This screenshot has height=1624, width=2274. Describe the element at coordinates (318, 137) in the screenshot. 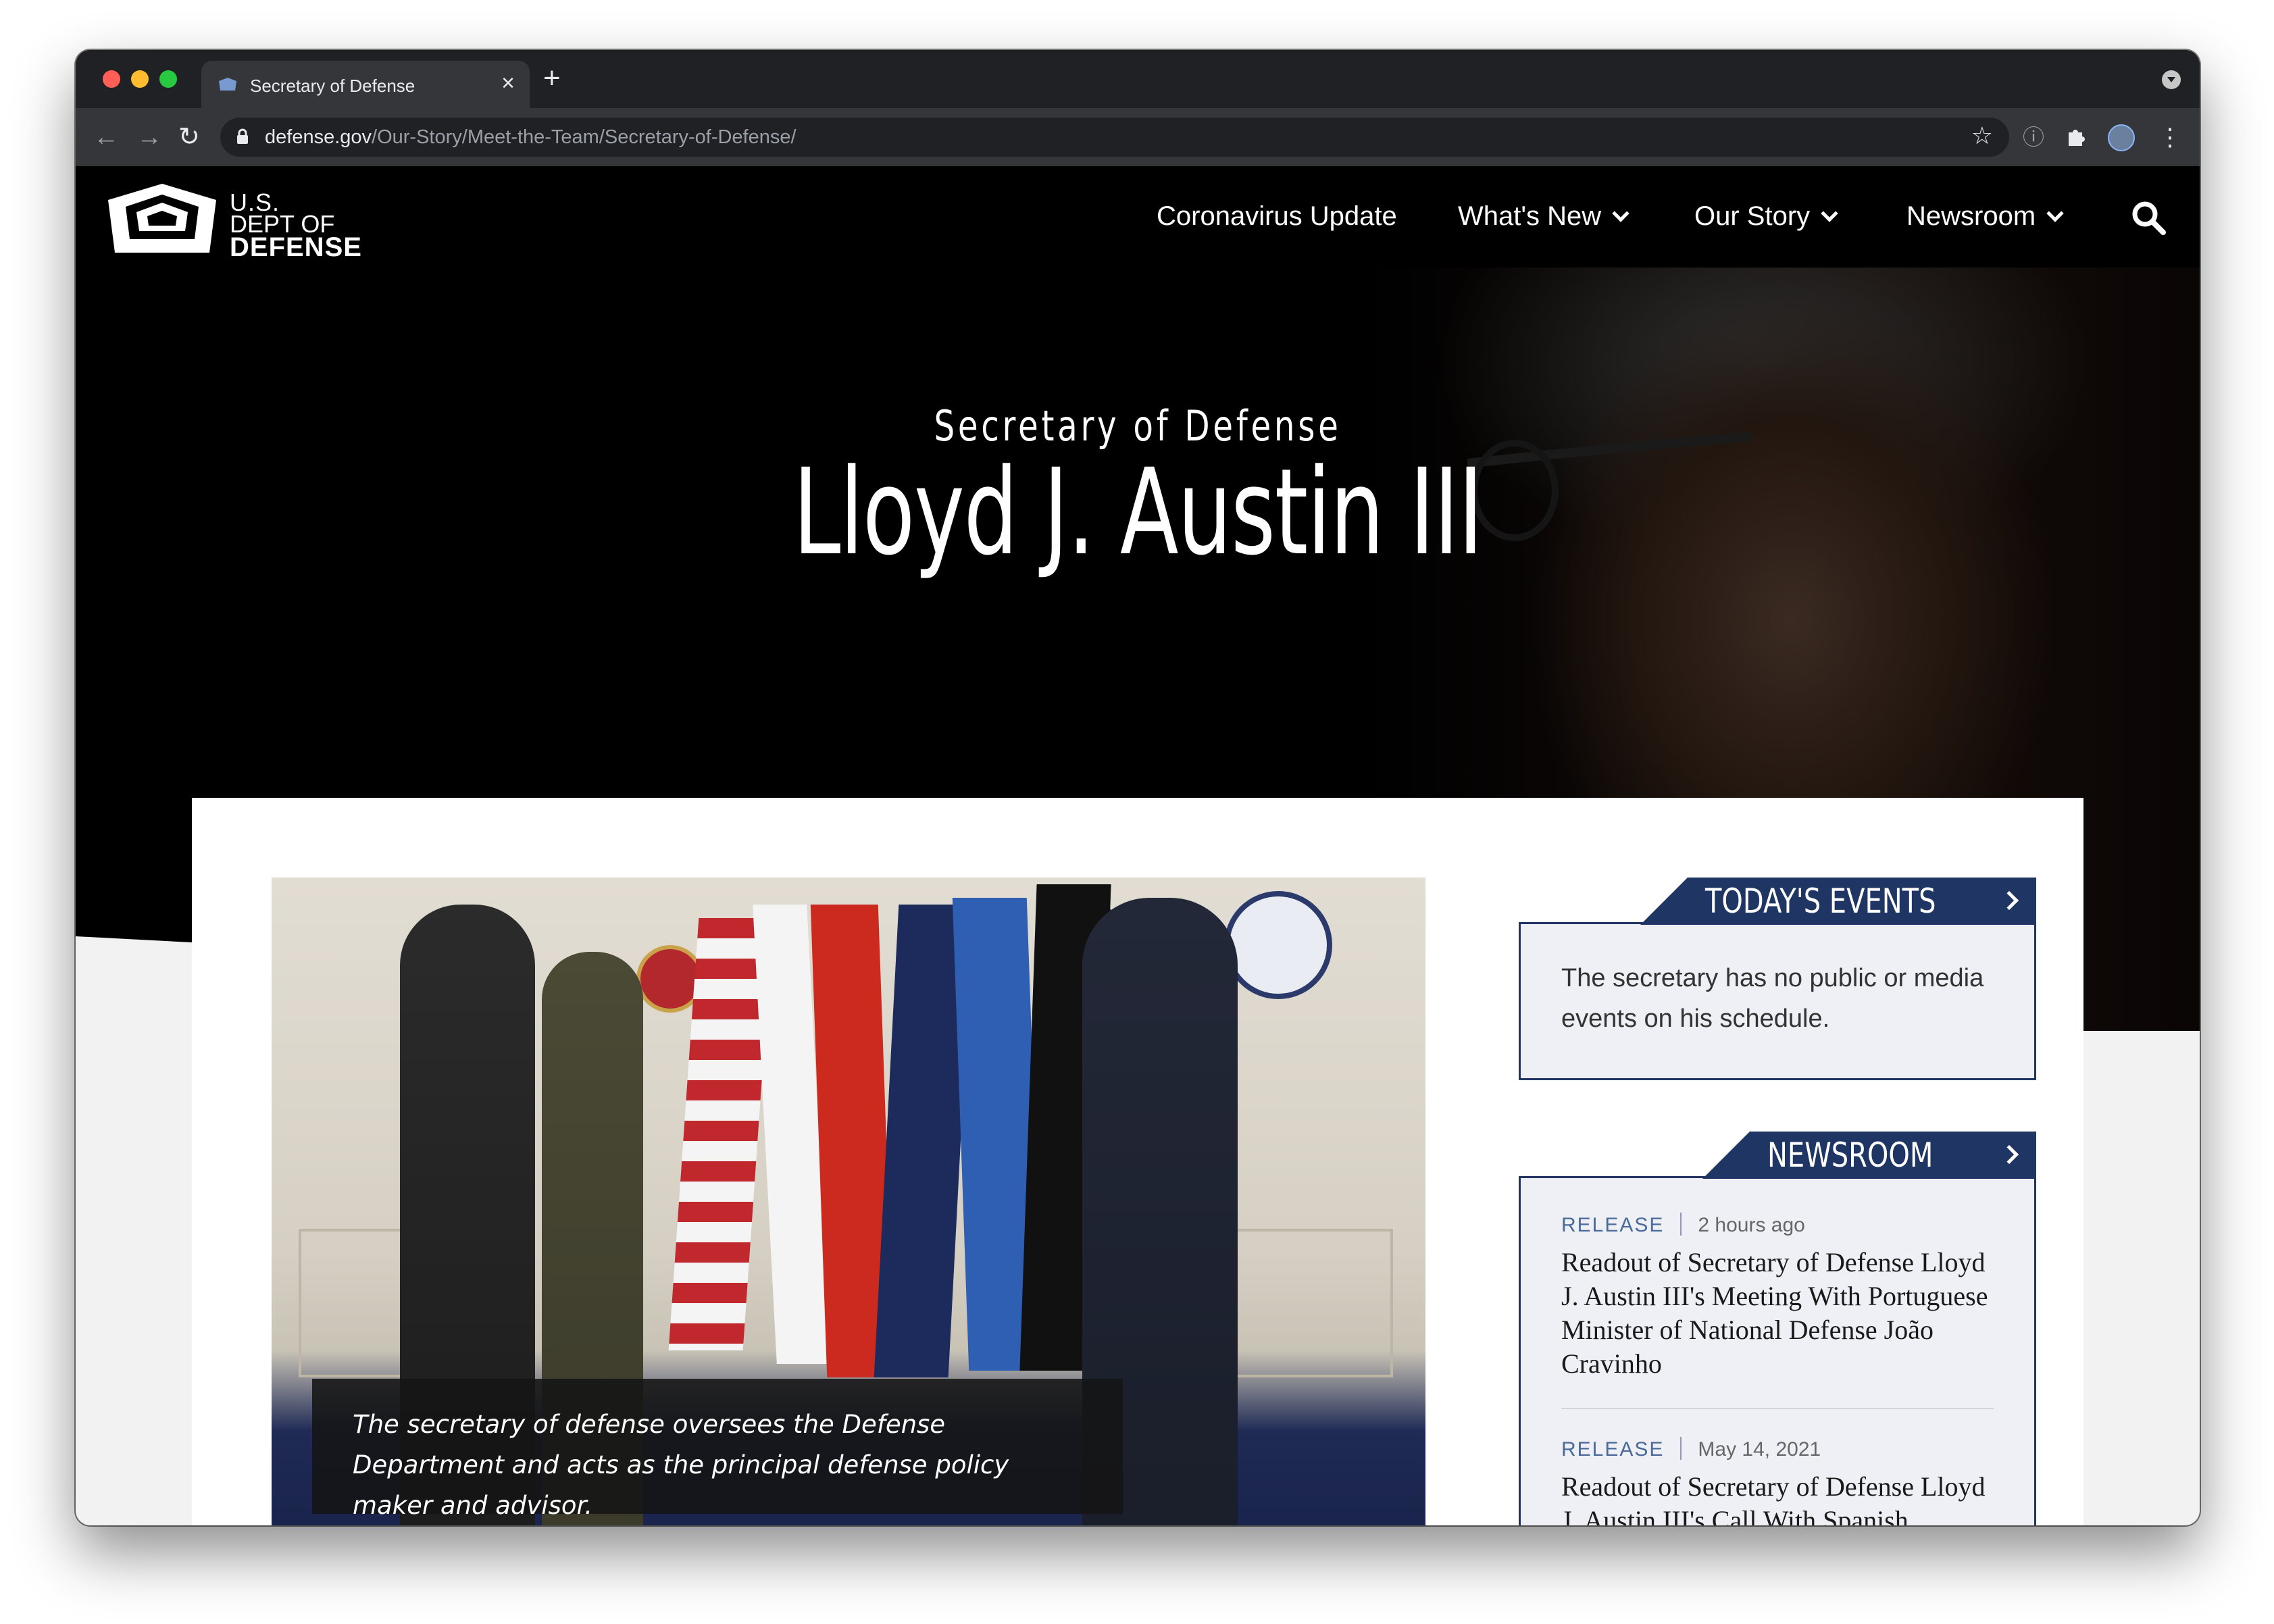

I see `url-host: defense.gov` at that location.